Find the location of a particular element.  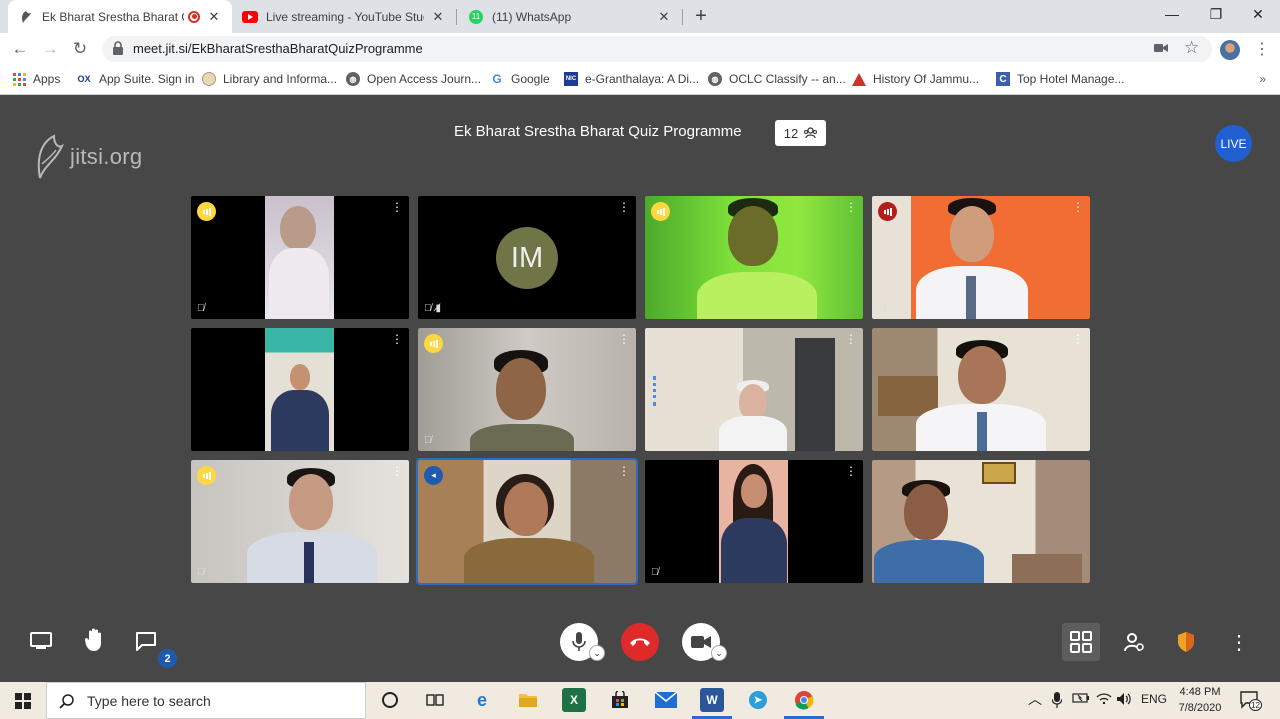

telegram-icon: ➤ is located at coordinates (758, 700).